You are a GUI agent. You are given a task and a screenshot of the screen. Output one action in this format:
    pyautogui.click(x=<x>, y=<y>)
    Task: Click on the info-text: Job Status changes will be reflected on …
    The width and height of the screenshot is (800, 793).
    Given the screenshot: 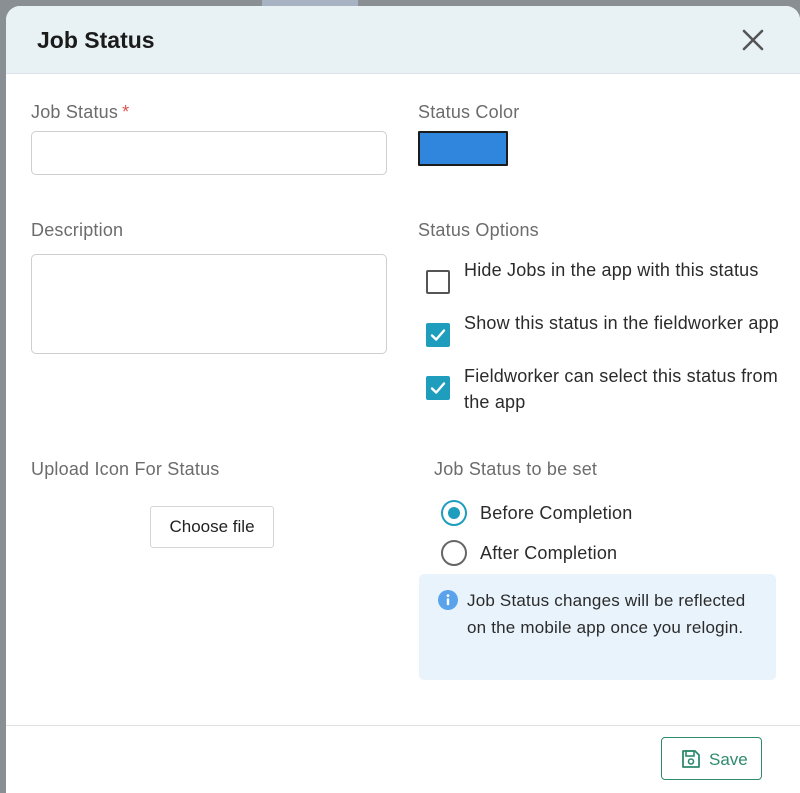 What is the action you would take?
    pyautogui.click(x=606, y=614)
    